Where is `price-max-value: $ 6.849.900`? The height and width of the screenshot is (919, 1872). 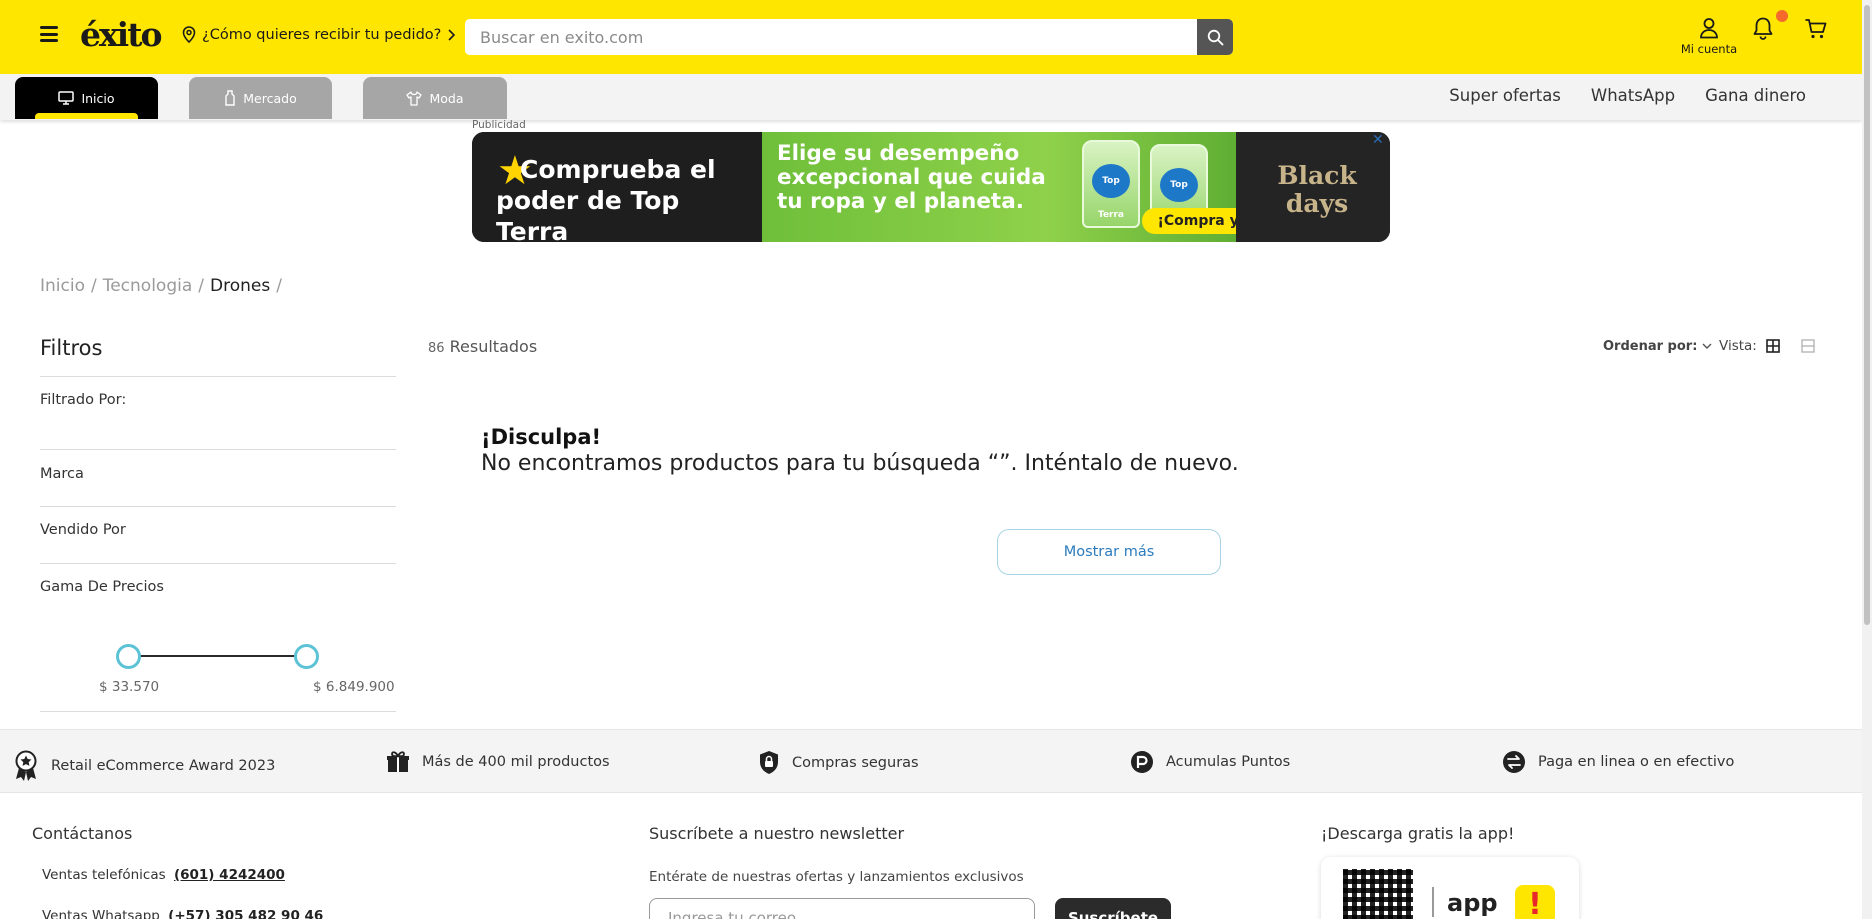
price-max-value: $ 6.849.900 is located at coordinates (354, 687).